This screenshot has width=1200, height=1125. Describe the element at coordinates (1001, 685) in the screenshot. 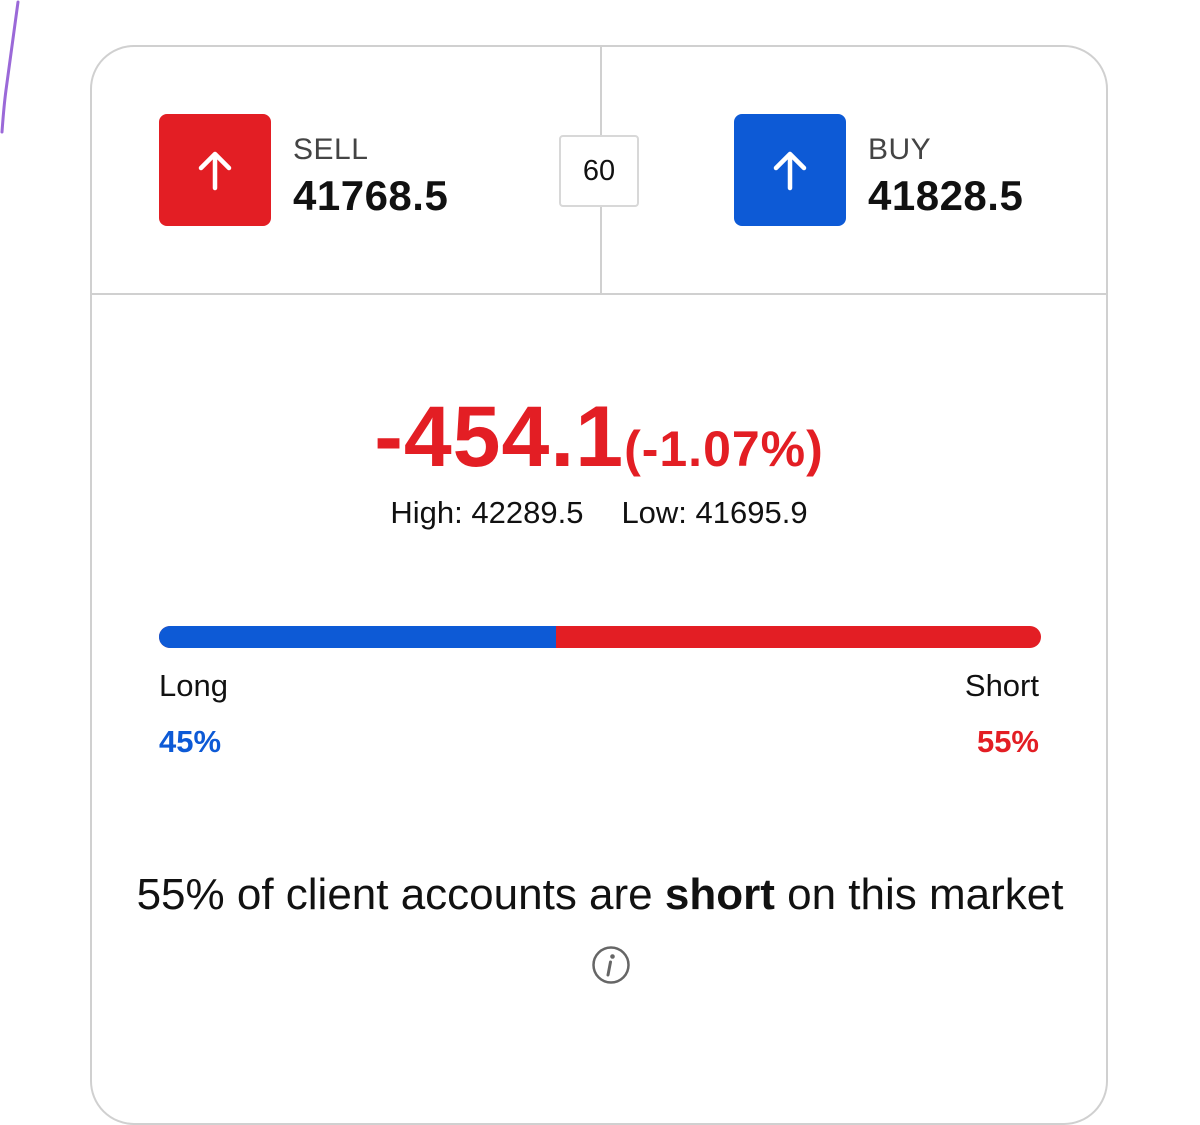

I see `short-label: Short` at that location.